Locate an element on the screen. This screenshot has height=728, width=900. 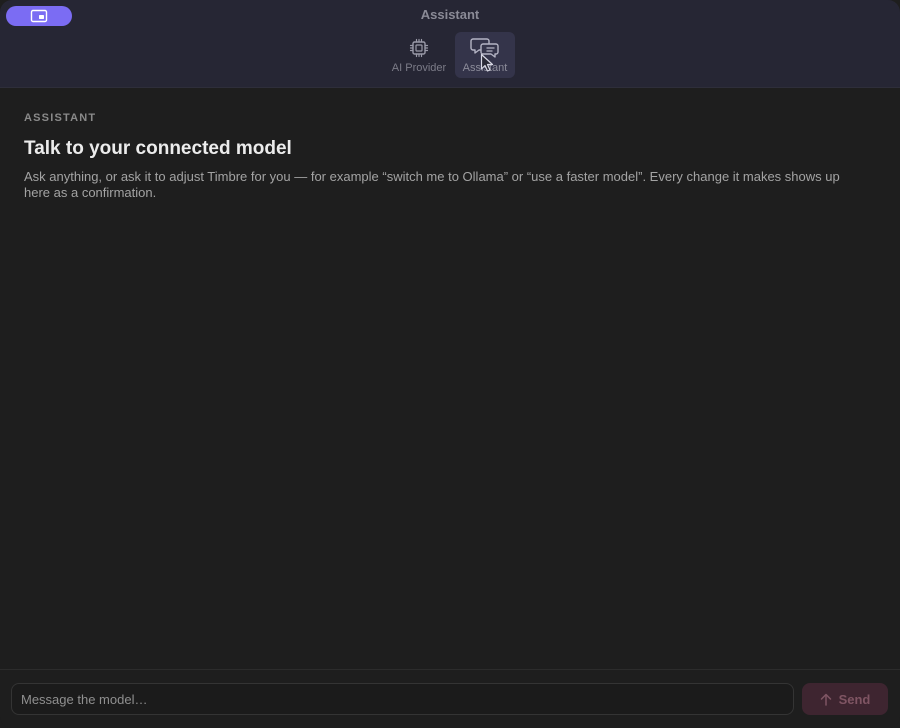
send-button: Send is located at coordinates (845, 699).